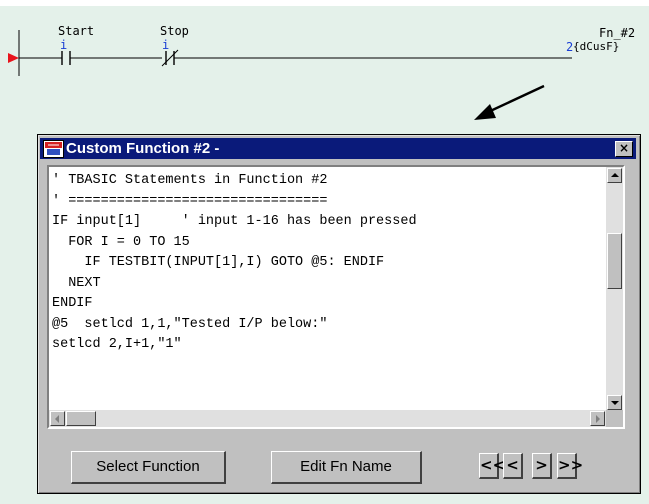 The width and height of the screenshot is (649, 504). Describe the element at coordinates (72, 303) in the screenshot. I see `code-line: ENDIF` at that location.